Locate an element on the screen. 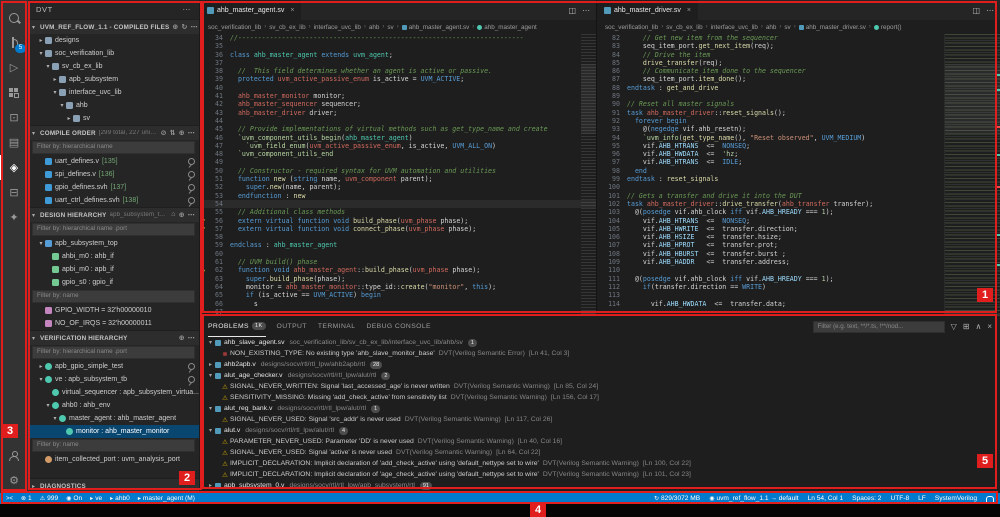 The image size is (1000, 517). remote-explorer-icon: ⊡ is located at coordinates (14, 117).